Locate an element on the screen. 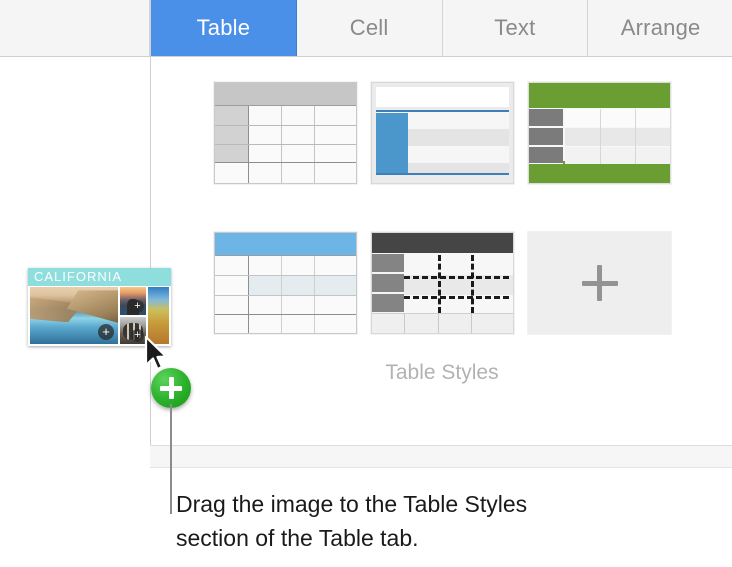 The image size is (732, 567). drag-add-badge is located at coordinates (171, 388).